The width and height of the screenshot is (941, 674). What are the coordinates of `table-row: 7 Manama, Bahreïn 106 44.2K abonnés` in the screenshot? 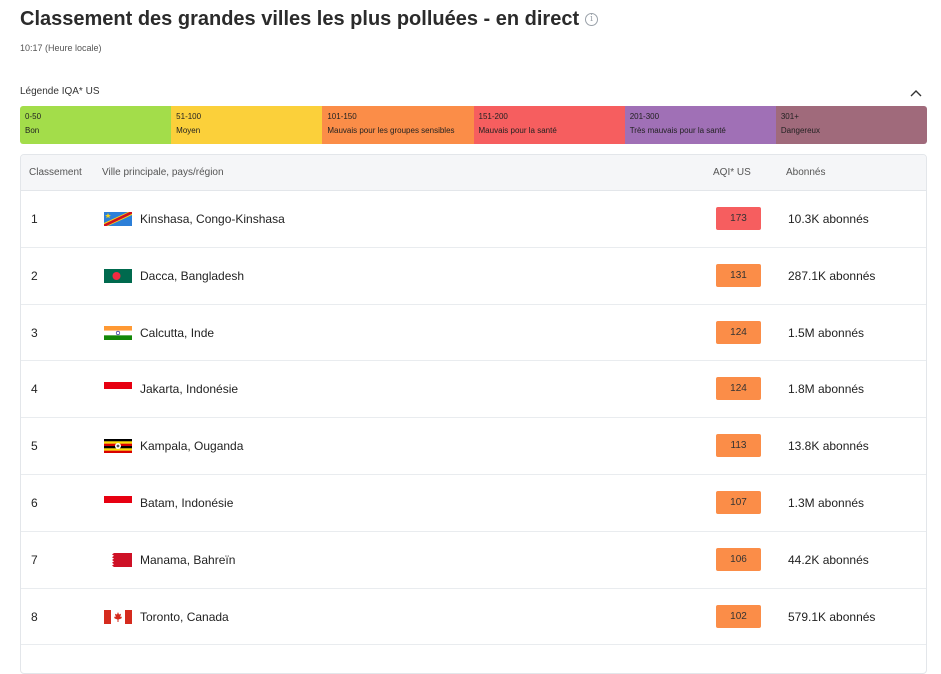 It's located at (473, 560).